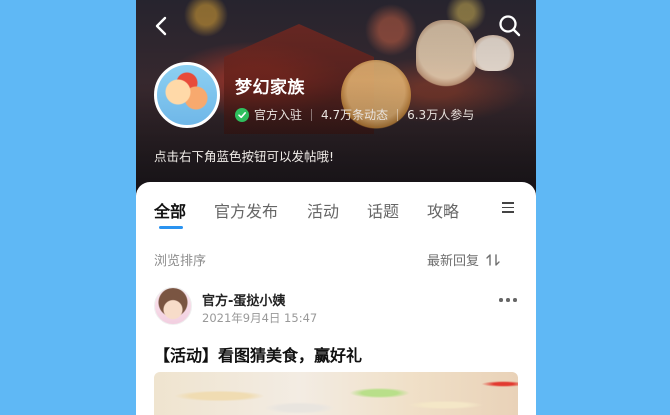 The height and width of the screenshot is (415, 670). What do you see at coordinates (493, 259) in the screenshot?
I see `sort-arrows-icon` at bounding box center [493, 259].